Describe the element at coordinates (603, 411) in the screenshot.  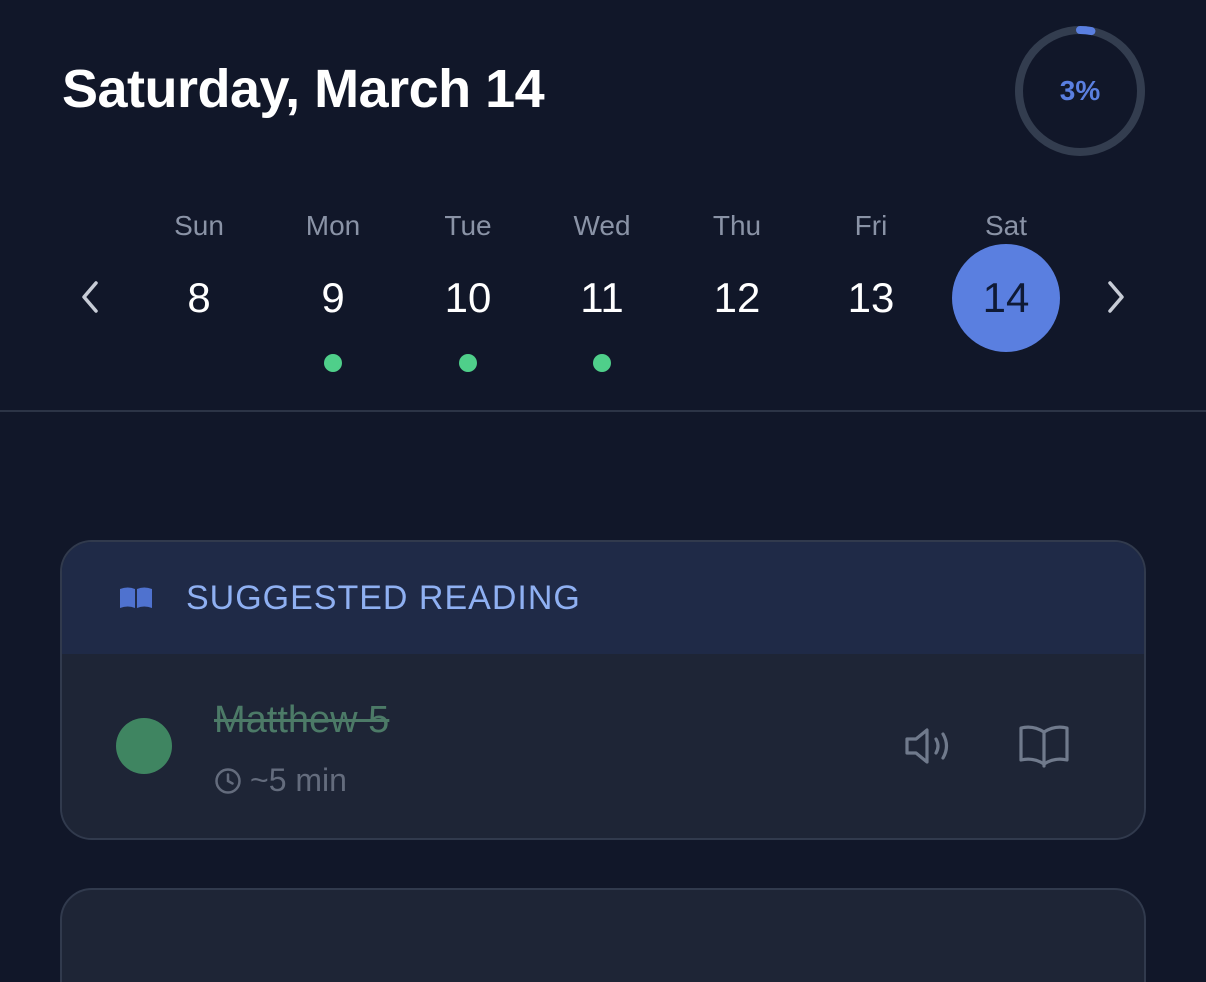
I see `header-divider` at that location.